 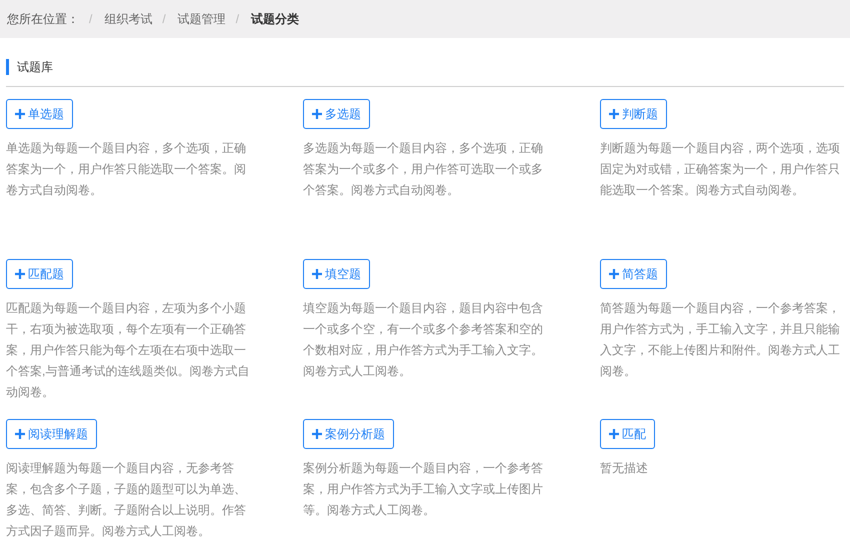 What do you see at coordinates (348, 434) in the screenshot?
I see `add-type-button: 案例分析题` at bounding box center [348, 434].